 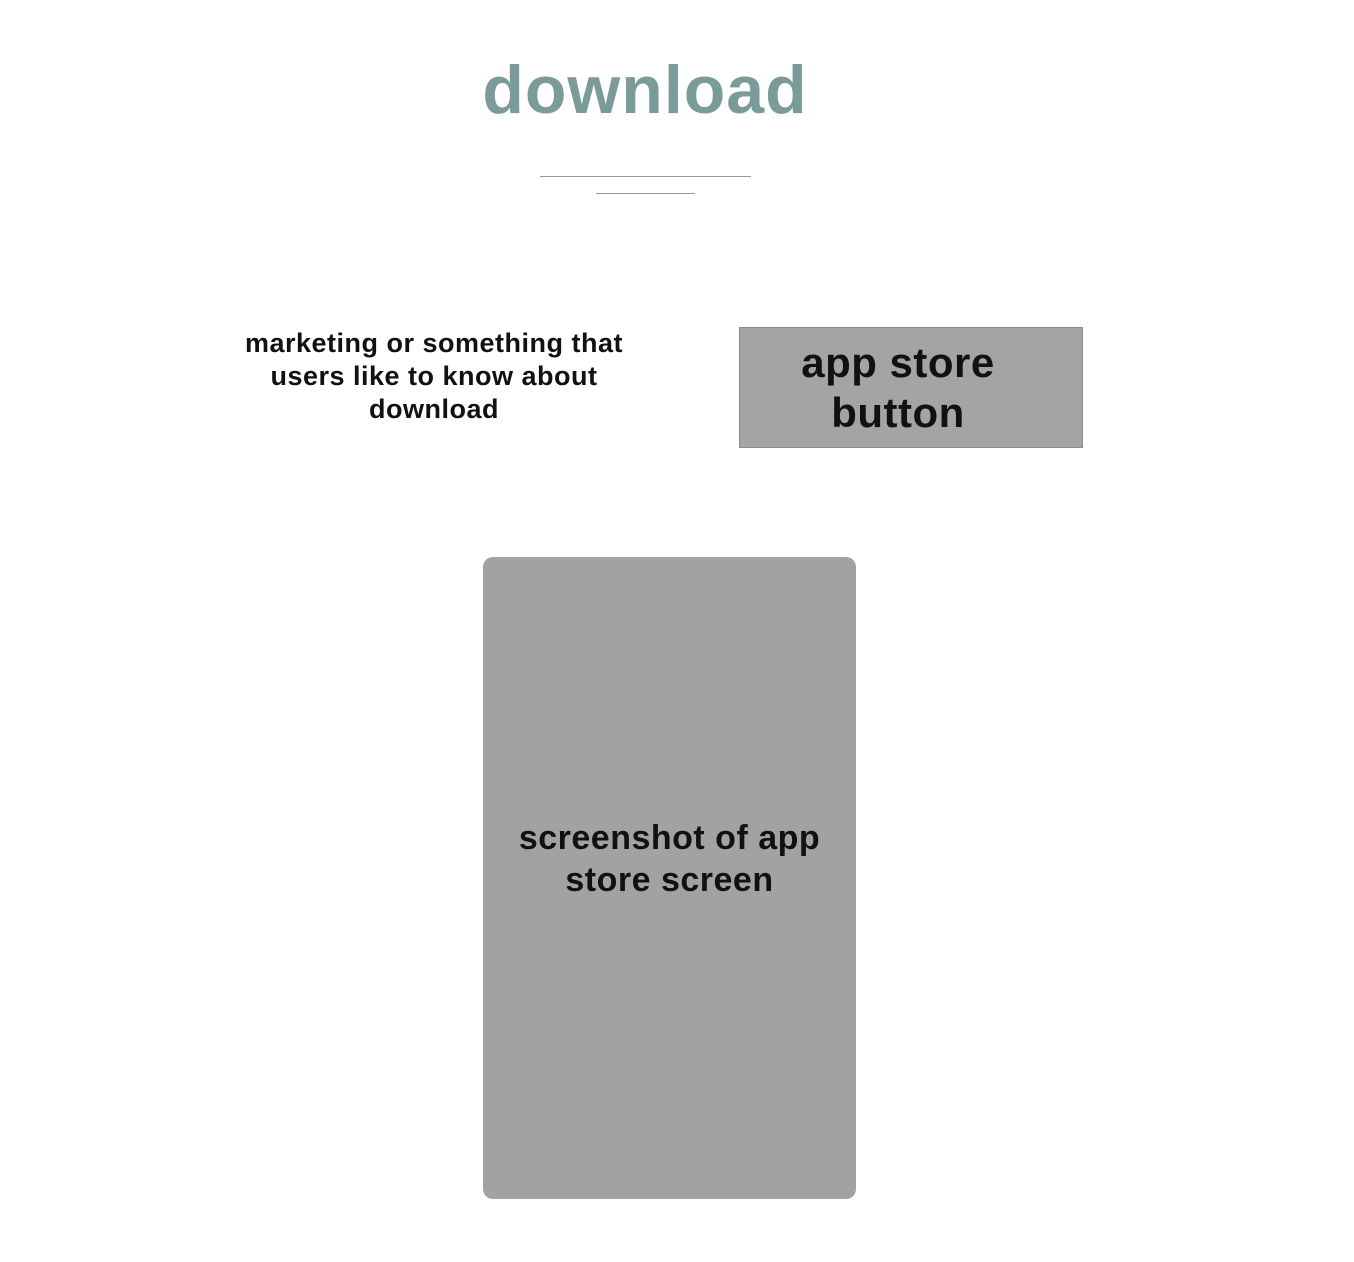 What do you see at coordinates (645, 193) in the screenshot?
I see `title-divider-short` at bounding box center [645, 193].